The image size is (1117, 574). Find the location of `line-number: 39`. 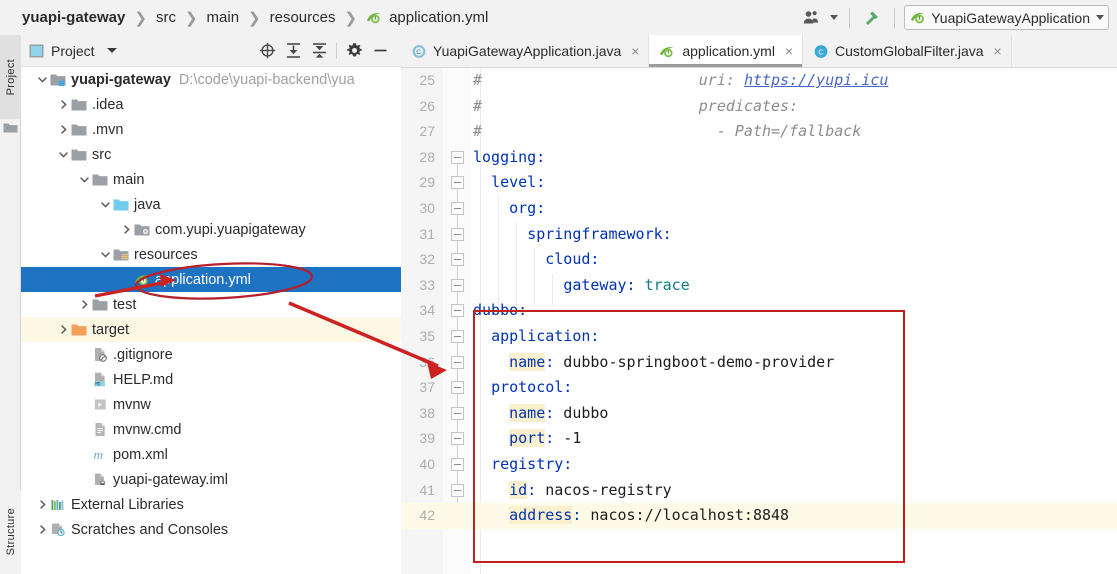

line-number: 39 is located at coordinates (427, 438).